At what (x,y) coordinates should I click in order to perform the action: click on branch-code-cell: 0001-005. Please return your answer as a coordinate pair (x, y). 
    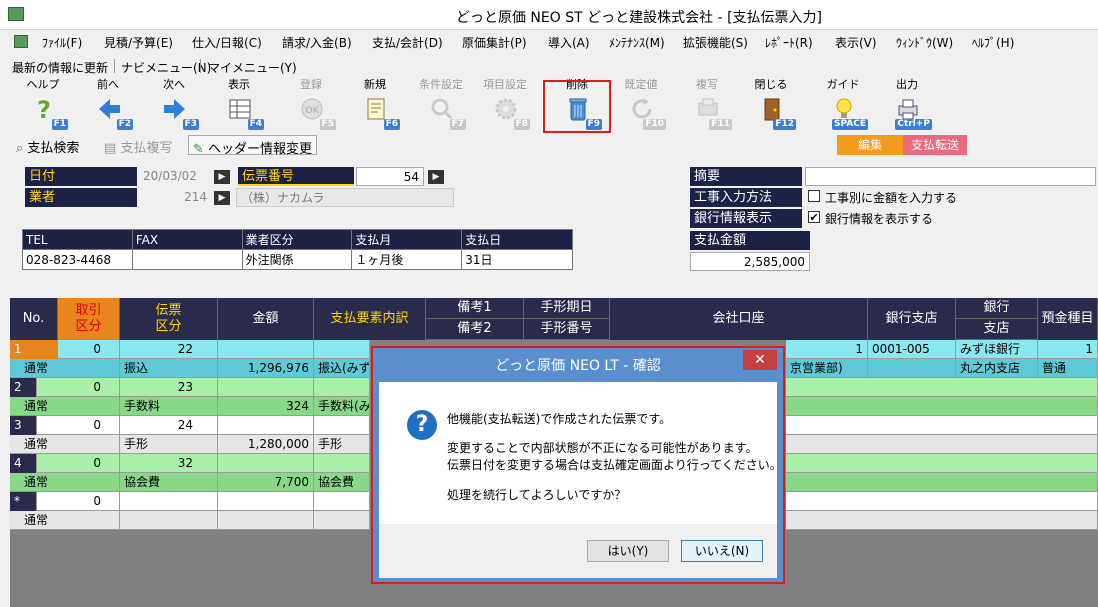
    Looking at the image, I should click on (912, 349).